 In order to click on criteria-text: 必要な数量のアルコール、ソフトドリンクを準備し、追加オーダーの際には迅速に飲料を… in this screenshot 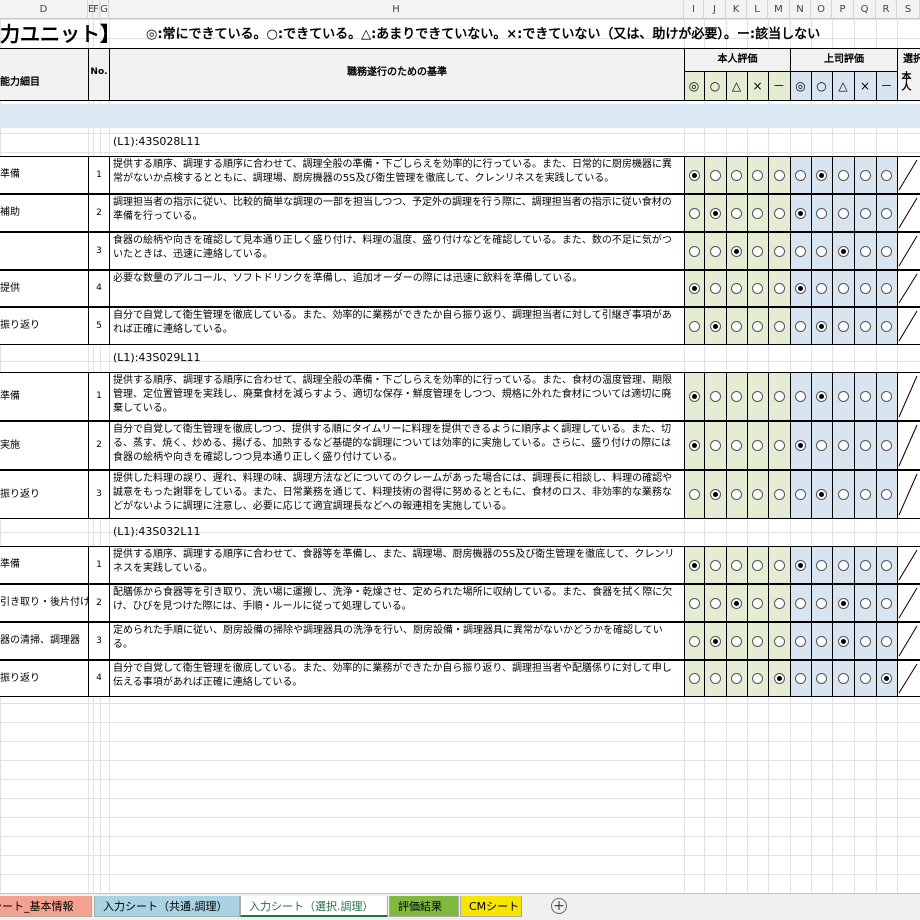, I will do `click(396, 288)`.